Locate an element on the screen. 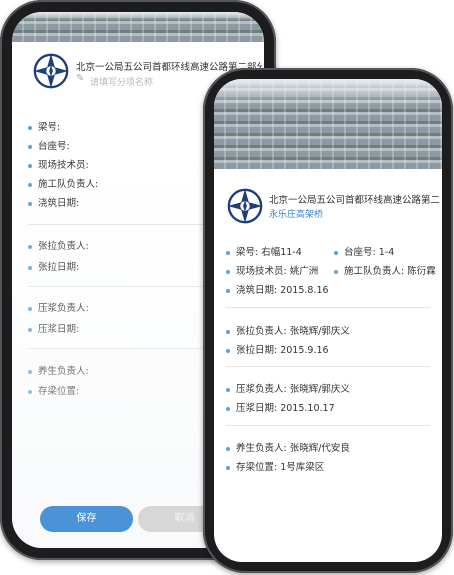 The image size is (454, 575). team-lead-value: 施工队负责人: 陈衍霖 is located at coordinates (388, 270).